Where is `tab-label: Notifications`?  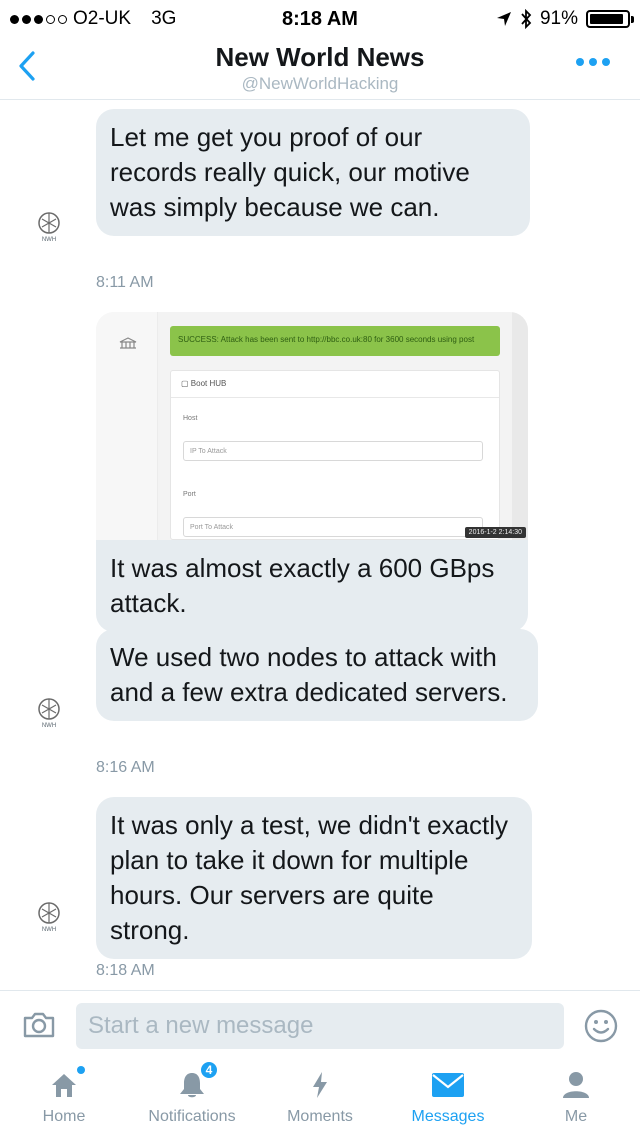
tab-label: Notifications is located at coordinates (192, 1116).